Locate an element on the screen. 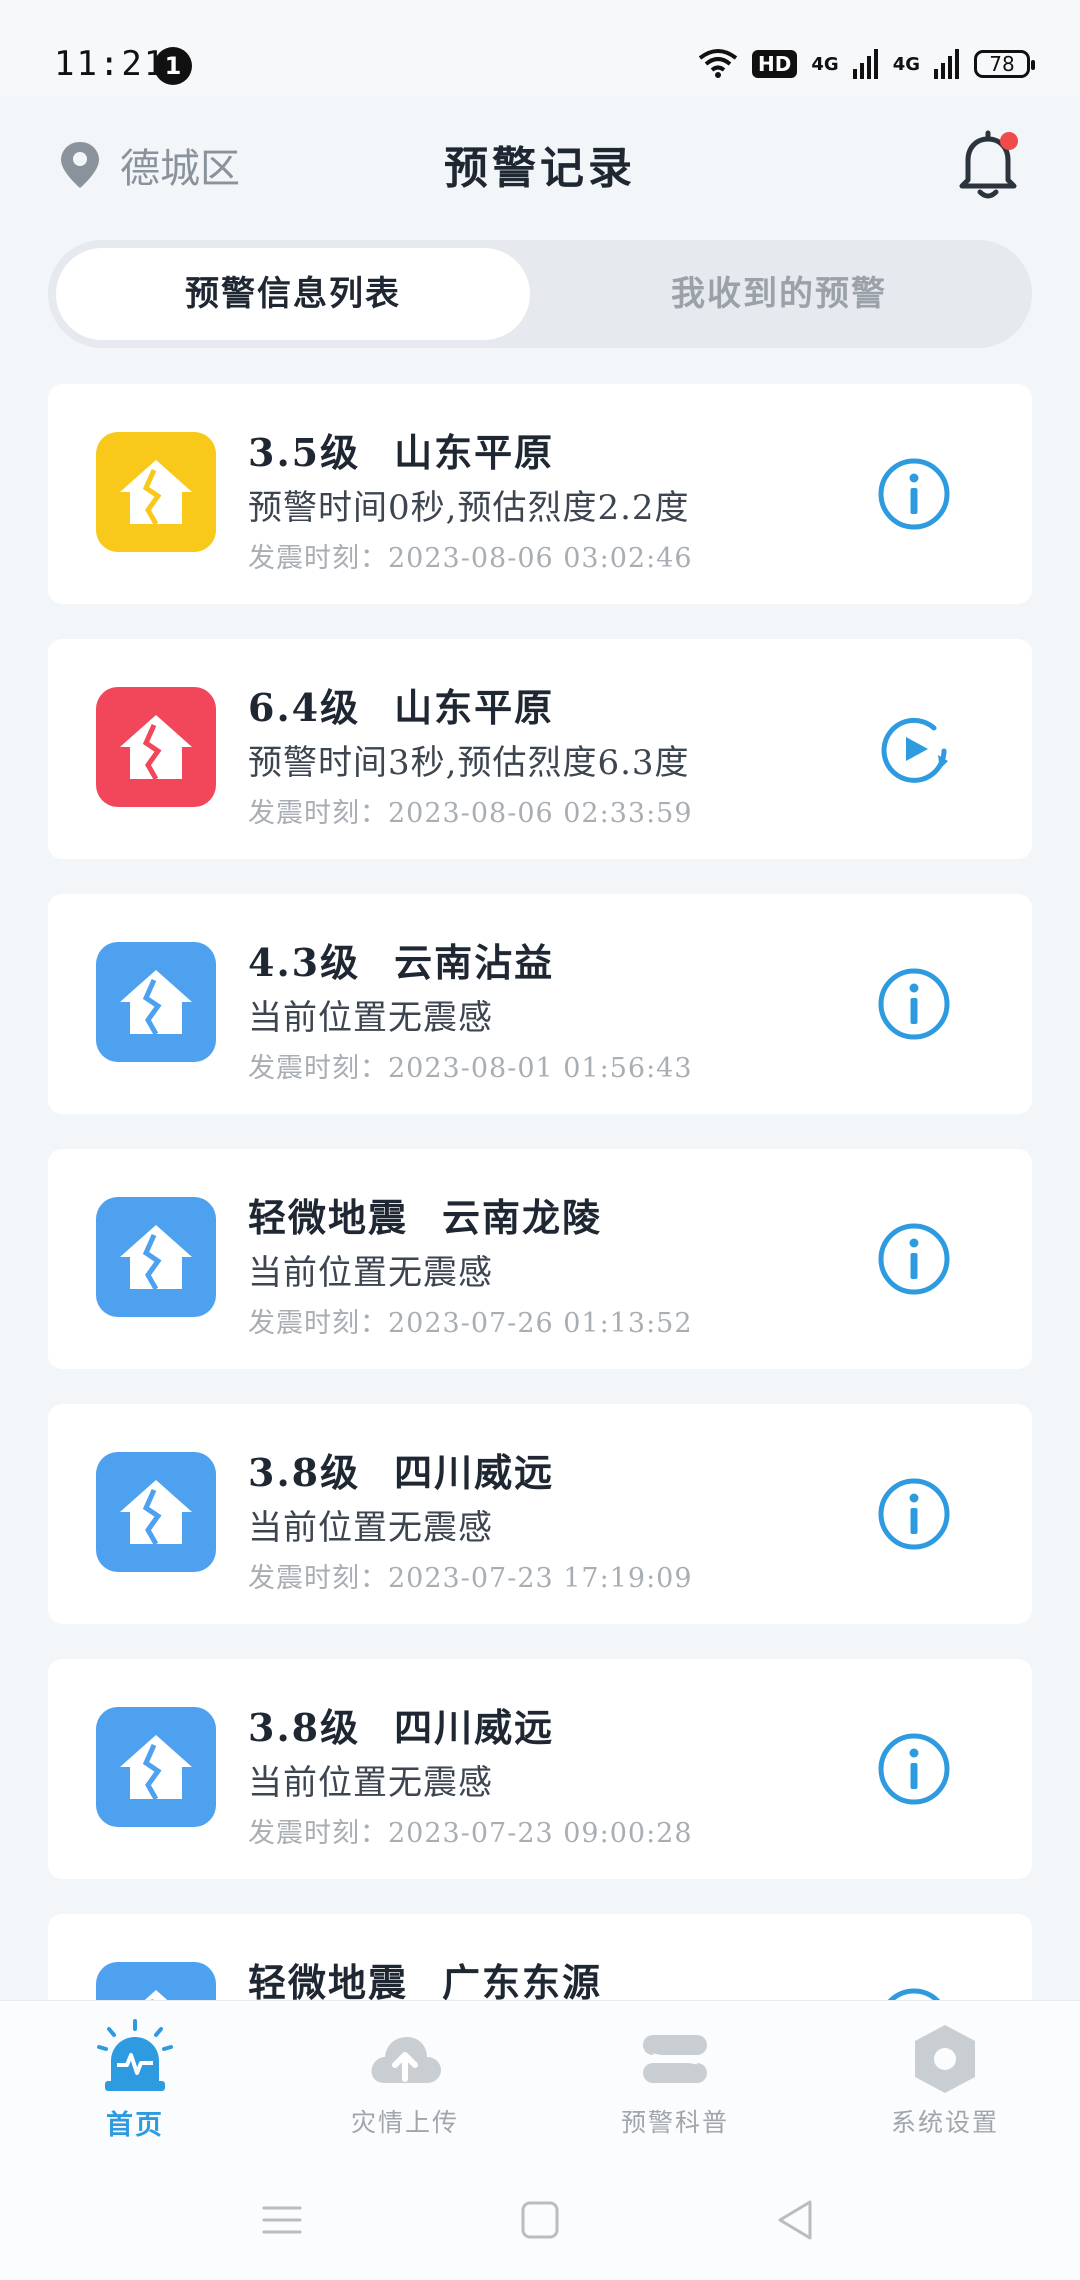 The width and height of the screenshot is (1080, 2280). record-title: 4.3级 云南沾益 is located at coordinates (401, 959).